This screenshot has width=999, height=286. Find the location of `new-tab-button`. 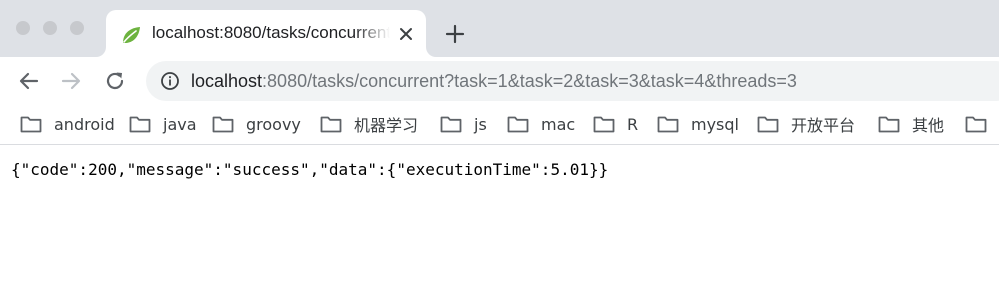

new-tab-button is located at coordinates (455, 34).